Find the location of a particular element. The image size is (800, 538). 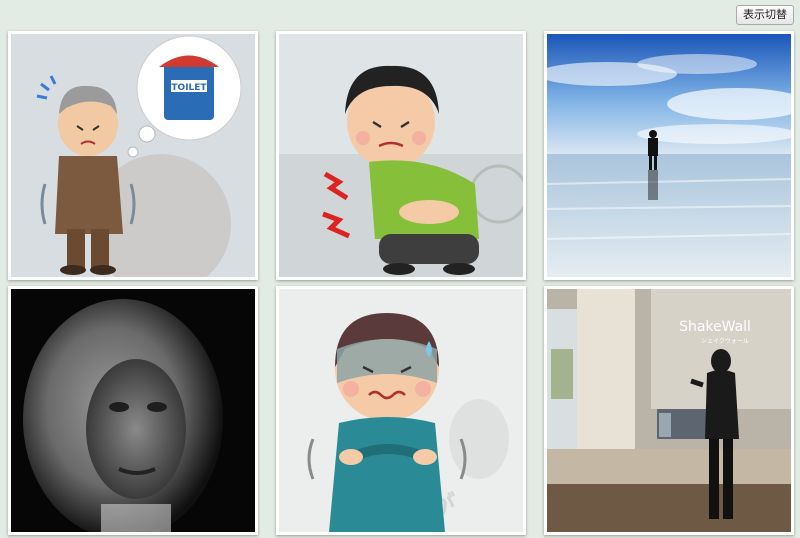

shakewall-speaker-photo: ShakeWall シェイクウォール is located at coordinates (669, 410).